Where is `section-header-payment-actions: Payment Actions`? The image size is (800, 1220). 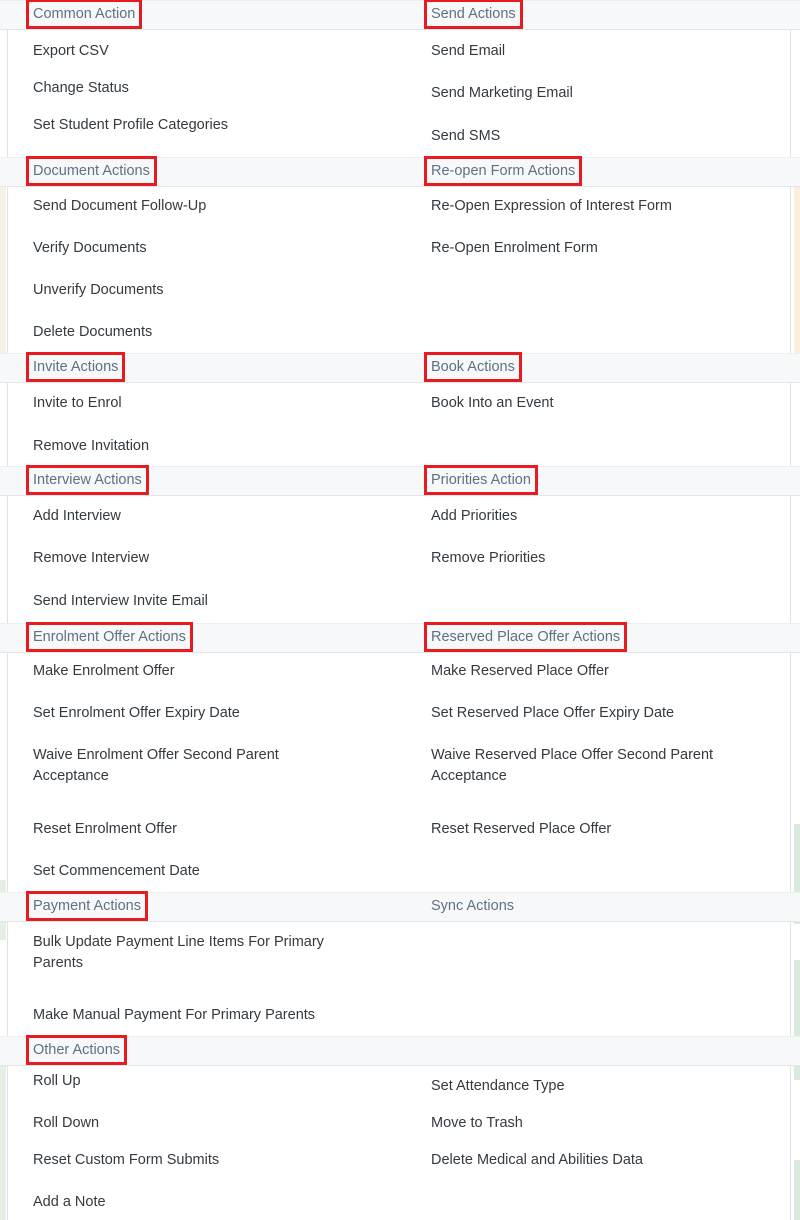 section-header-payment-actions: Payment Actions is located at coordinates (87, 906).